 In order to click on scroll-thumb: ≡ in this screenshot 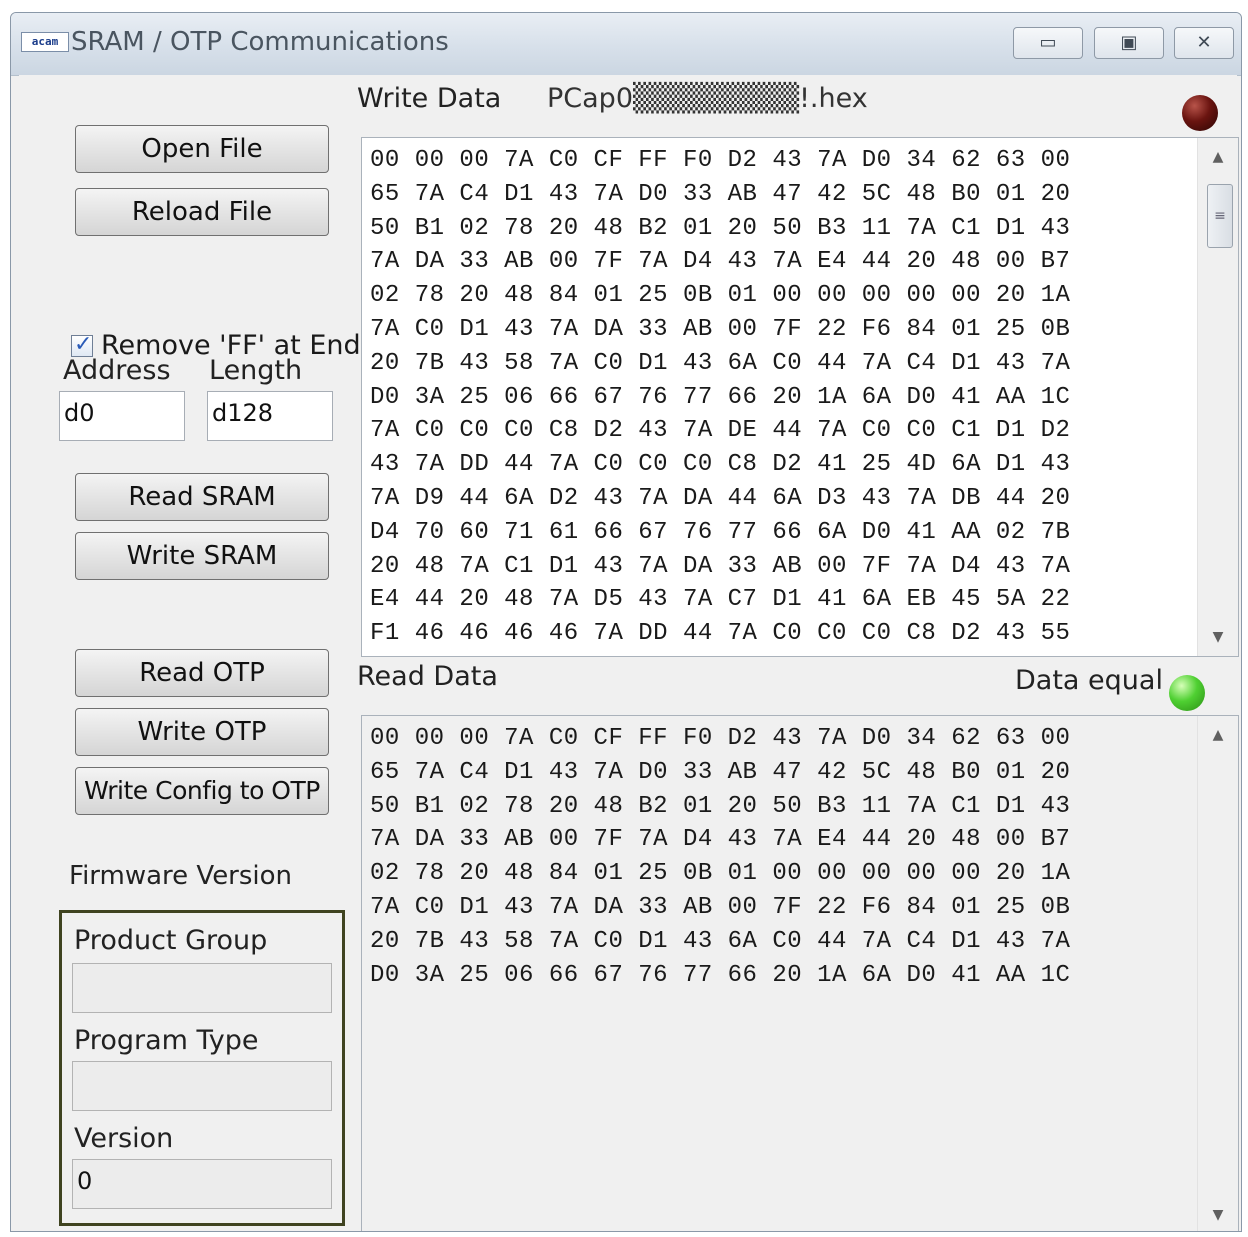, I will do `click(1220, 216)`.